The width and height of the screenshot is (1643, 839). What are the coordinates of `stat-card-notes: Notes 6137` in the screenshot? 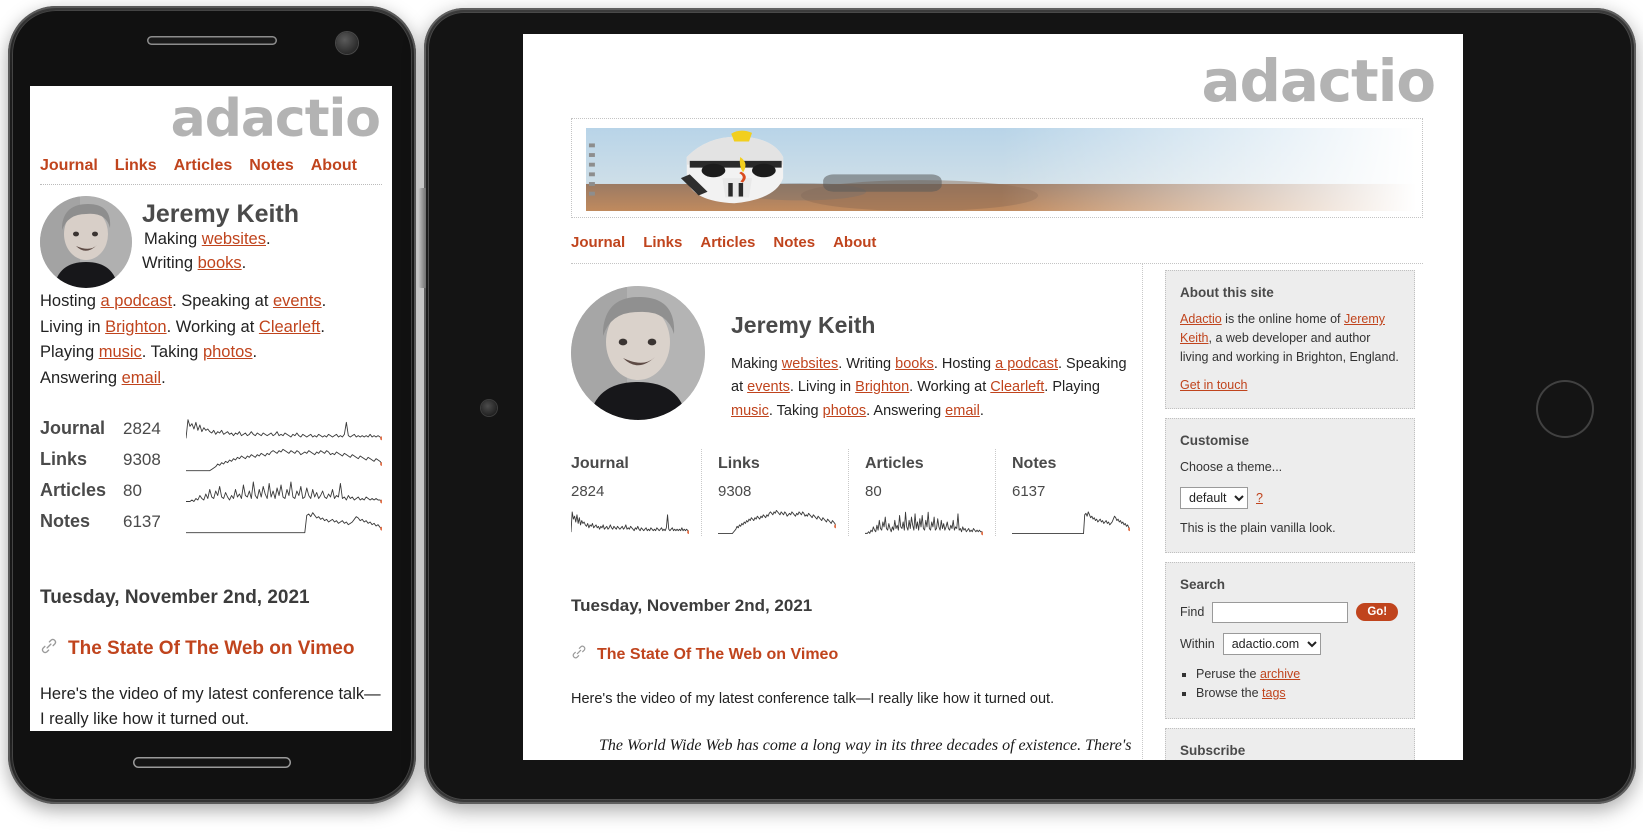 It's located at (1068, 493).